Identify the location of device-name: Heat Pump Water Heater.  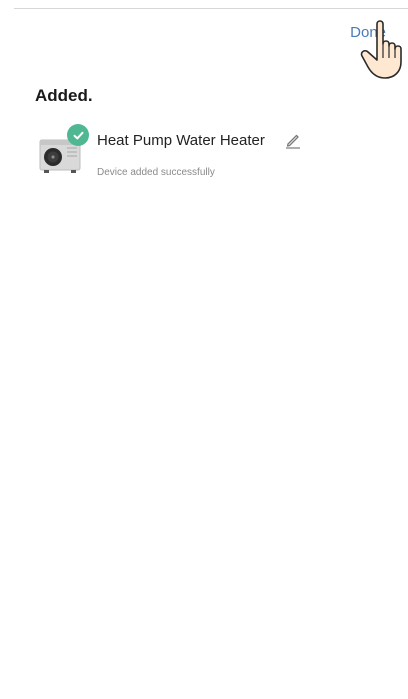
(181, 140).